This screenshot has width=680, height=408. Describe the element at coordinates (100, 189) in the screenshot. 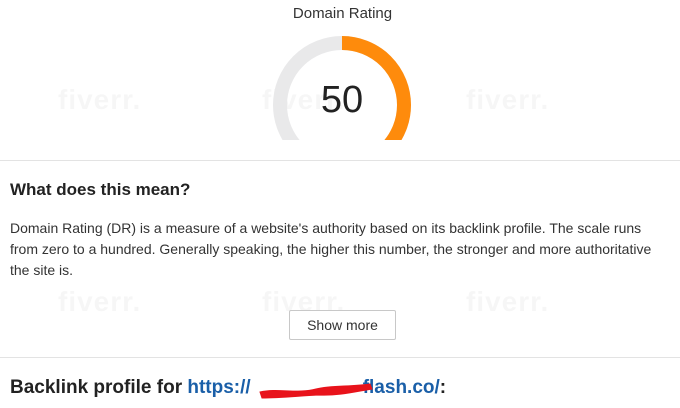

I see `section-heading: What does this mean?` at that location.